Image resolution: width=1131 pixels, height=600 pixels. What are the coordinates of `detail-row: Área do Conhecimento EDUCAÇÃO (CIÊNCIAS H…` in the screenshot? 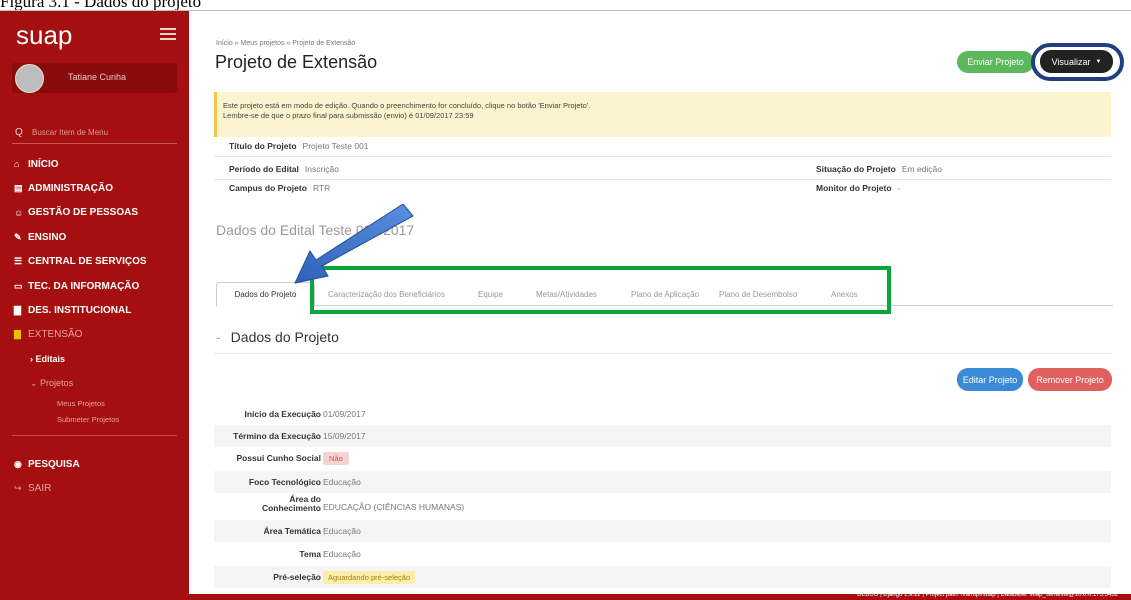 It's located at (662, 506).